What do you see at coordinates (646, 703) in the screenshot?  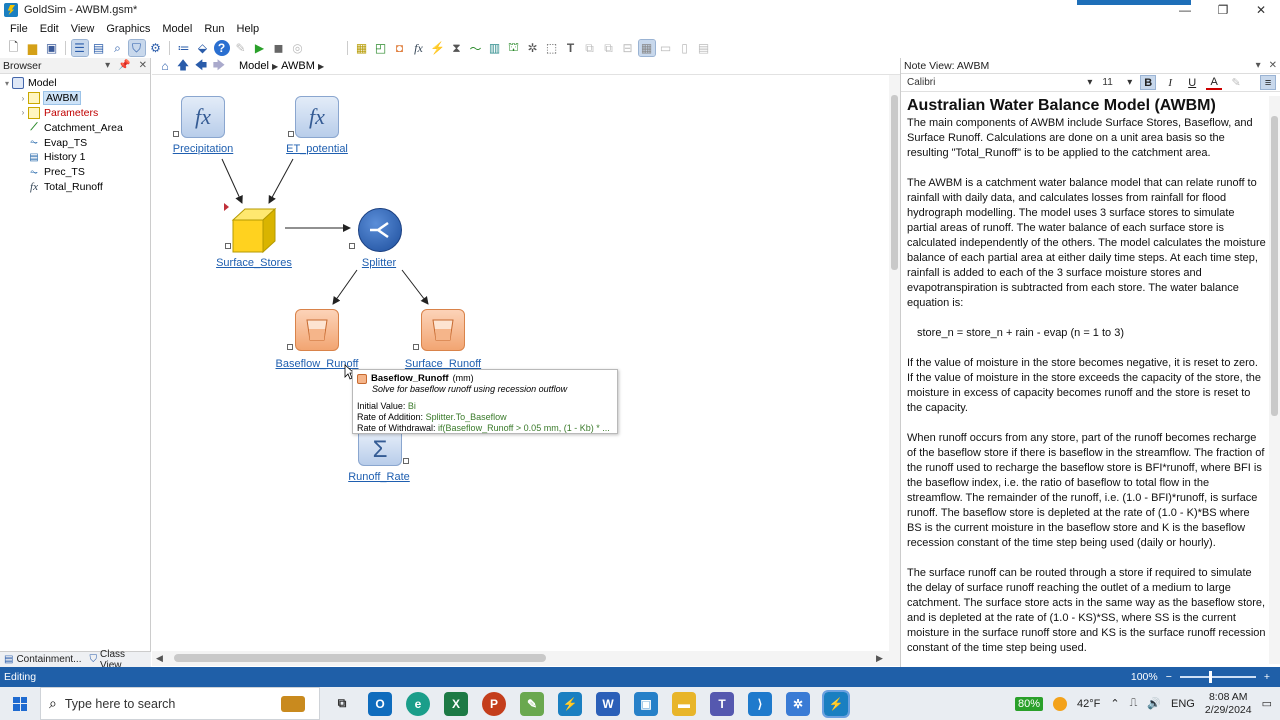 I see `remote-icon: ▣` at bounding box center [646, 703].